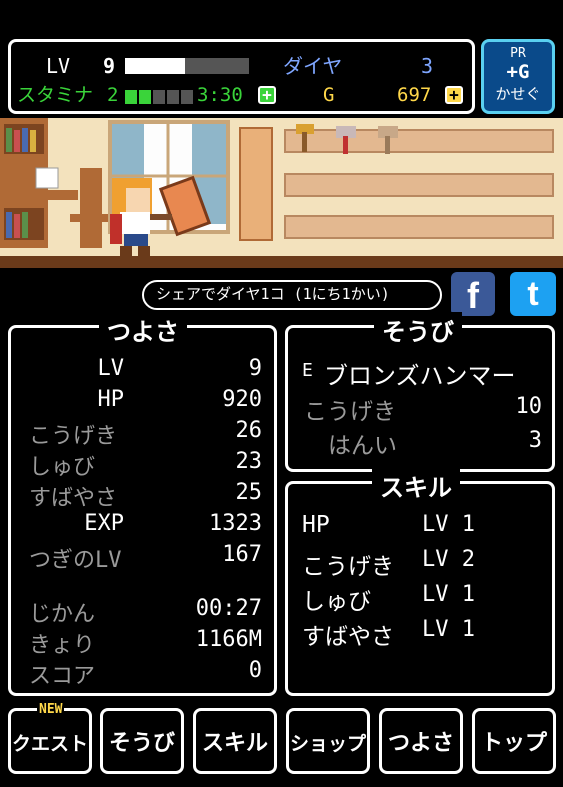 Image resolution: width=563 pixels, height=787 pixels. I want to click on strength-label: EXP, so click(104, 523).